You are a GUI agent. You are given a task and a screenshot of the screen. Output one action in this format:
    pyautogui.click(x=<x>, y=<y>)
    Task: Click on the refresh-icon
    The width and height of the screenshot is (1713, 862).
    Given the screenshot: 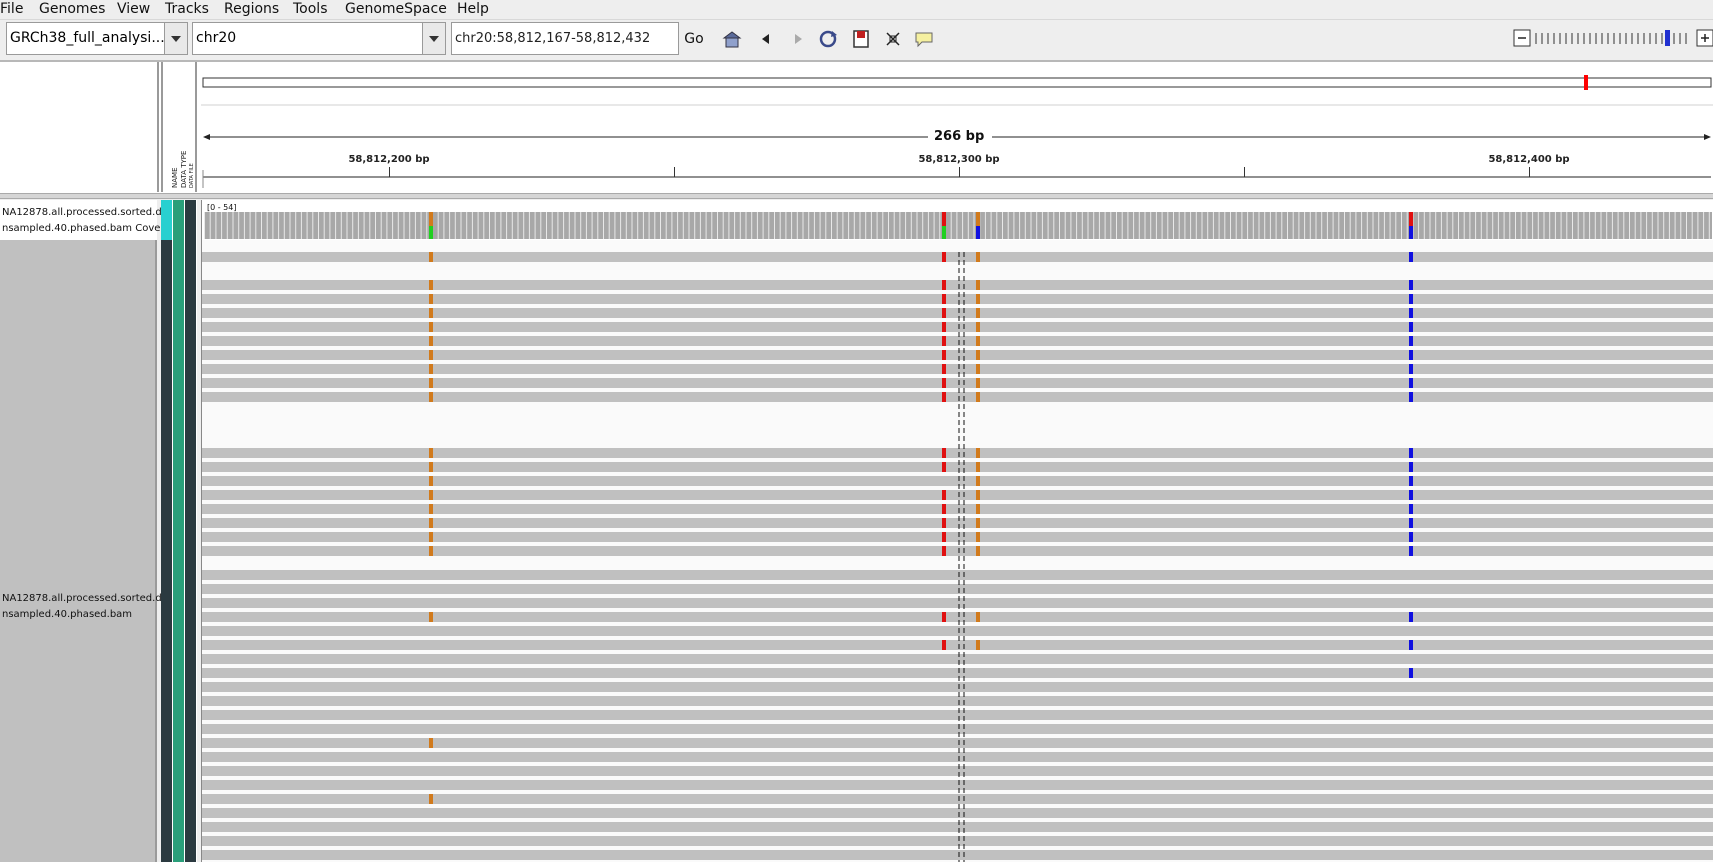 What is the action you would take?
    pyautogui.click(x=828, y=39)
    